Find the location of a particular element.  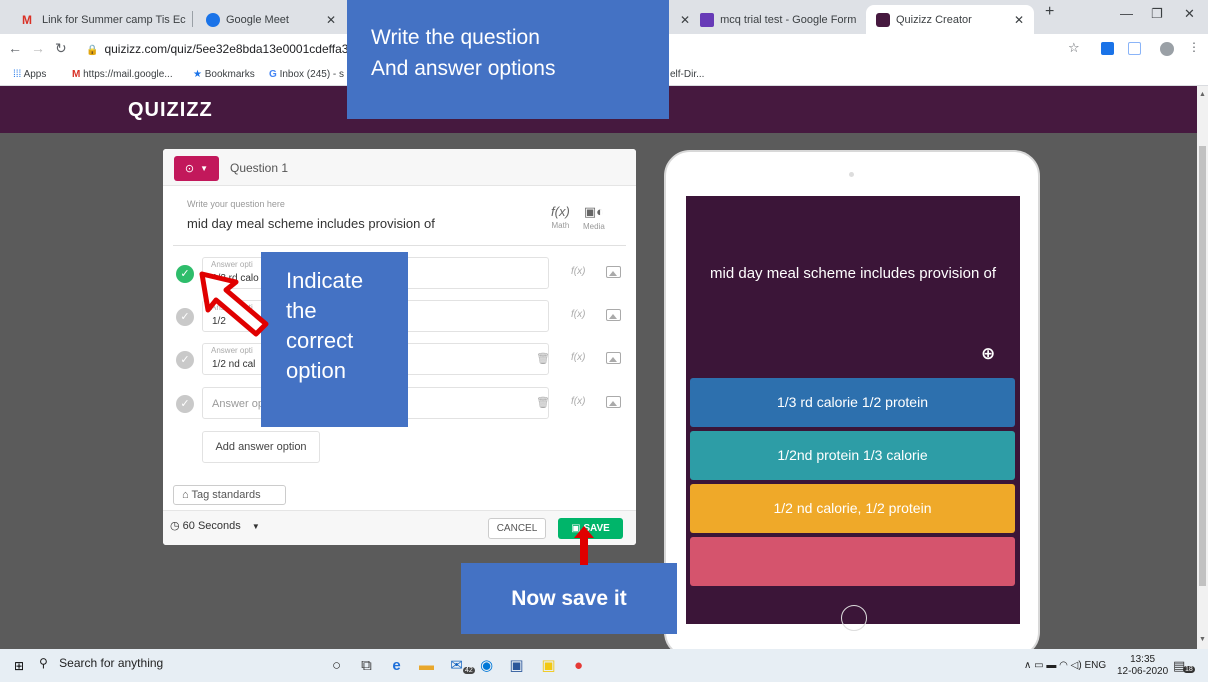

correct-check-icon: ✓ is located at coordinates (185, 274).